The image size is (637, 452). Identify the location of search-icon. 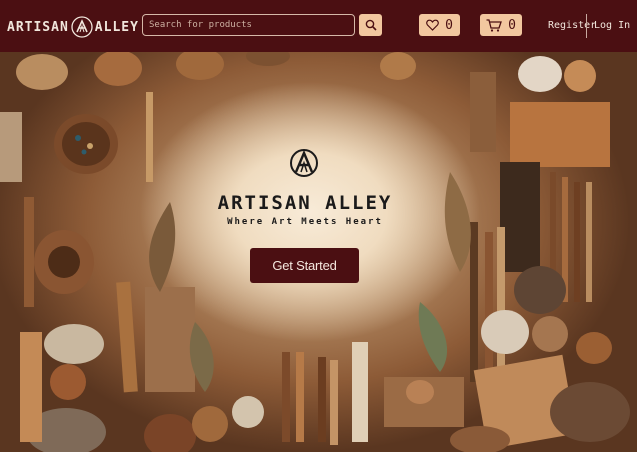
(371, 25).